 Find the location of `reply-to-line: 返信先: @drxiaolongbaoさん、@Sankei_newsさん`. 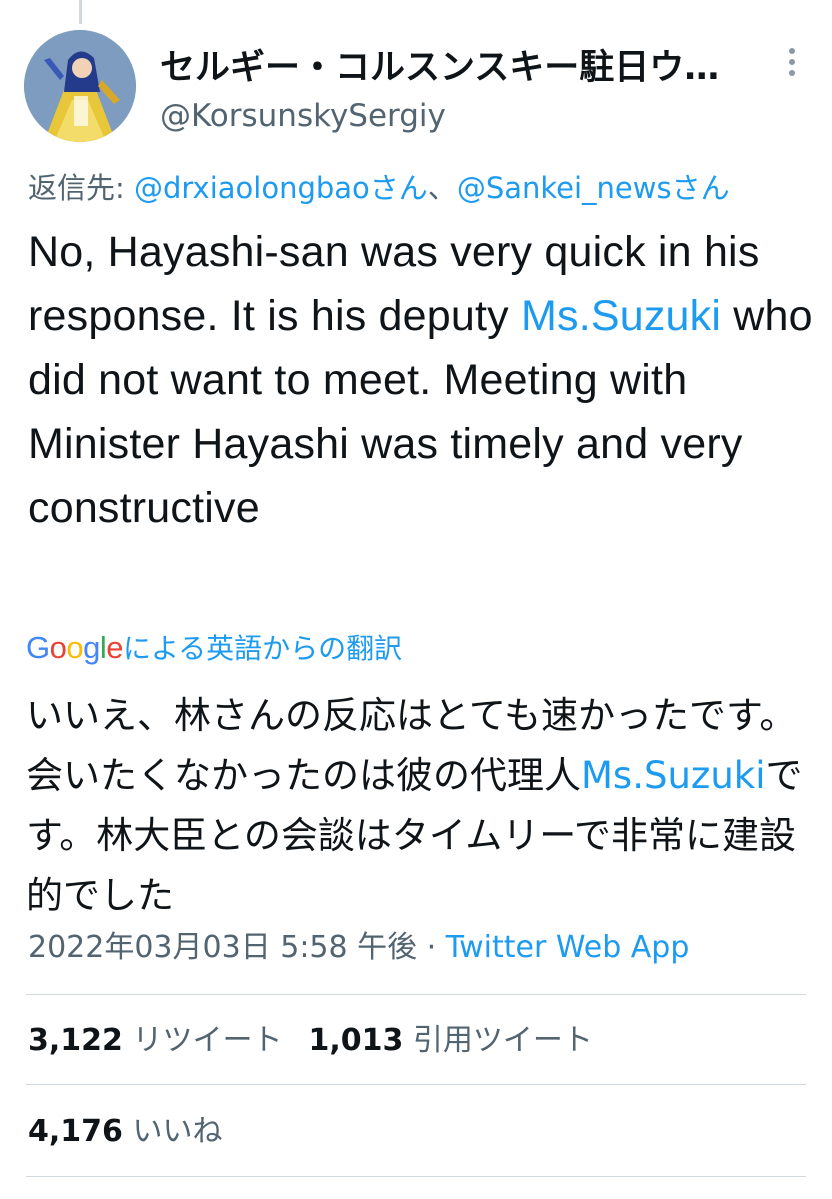

reply-to-line: 返信先: @drxiaolongbaoさん、@Sankei_newsさん is located at coordinates (379, 188).